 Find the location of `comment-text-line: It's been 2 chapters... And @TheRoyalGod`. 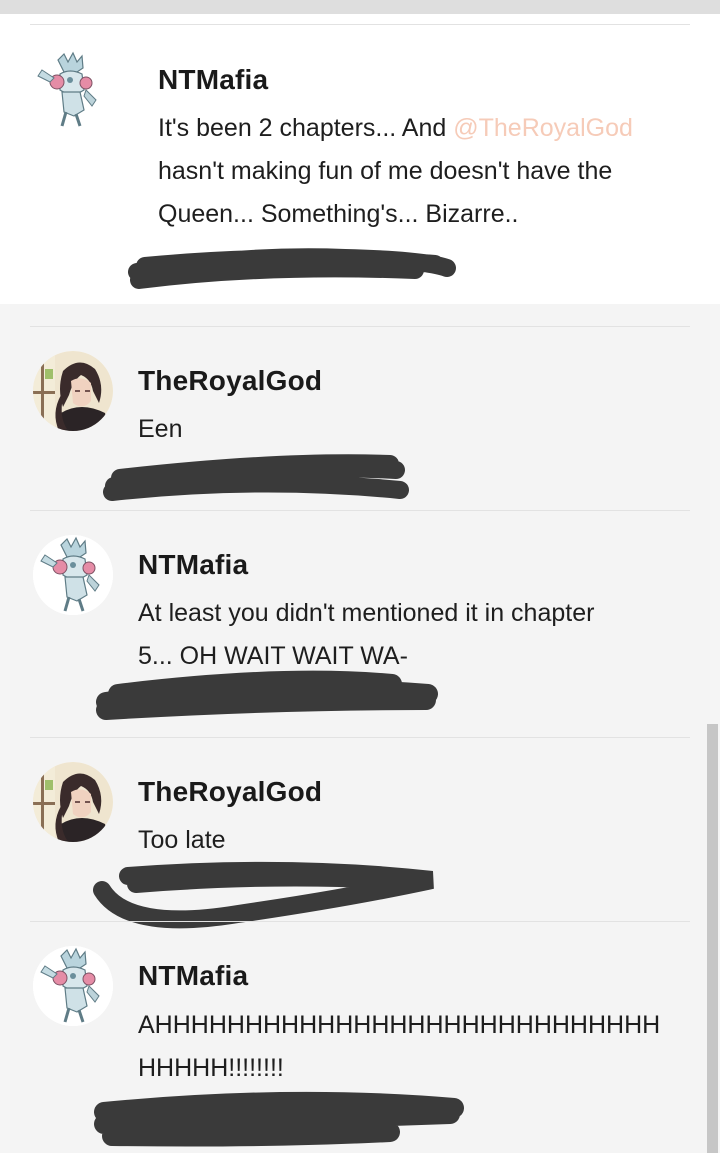

comment-text-line: It's been 2 chapters... And @TheRoyalGod is located at coordinates (395, 128).